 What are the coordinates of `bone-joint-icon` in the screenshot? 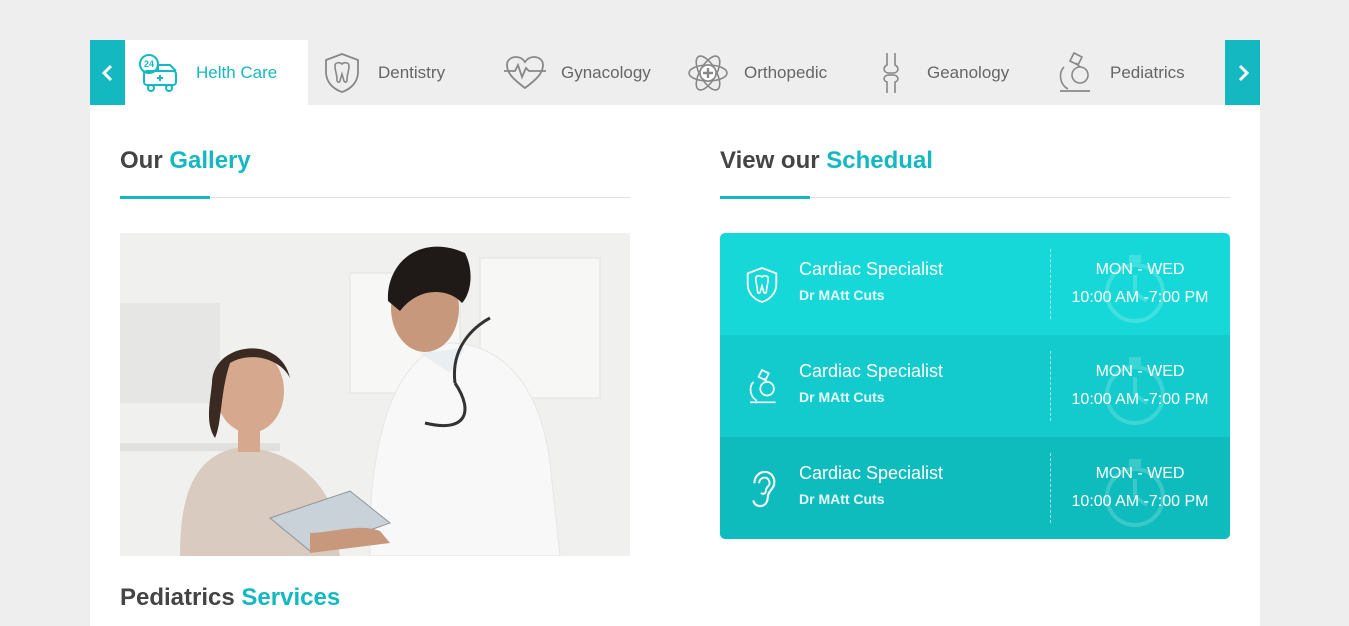 It's located at (891, 73).